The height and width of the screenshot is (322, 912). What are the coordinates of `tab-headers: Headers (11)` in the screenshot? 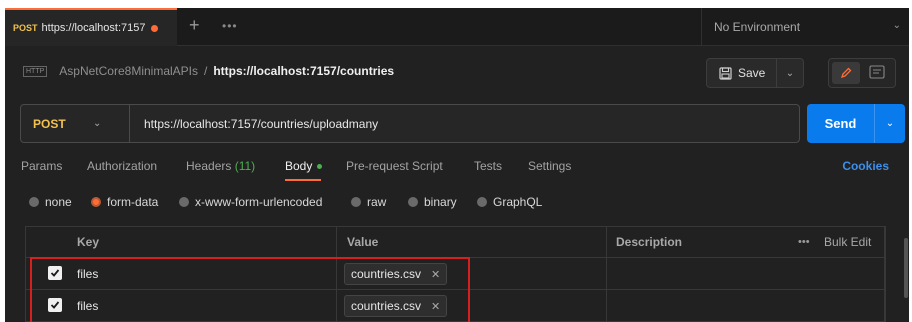 It's located at (220, 166).